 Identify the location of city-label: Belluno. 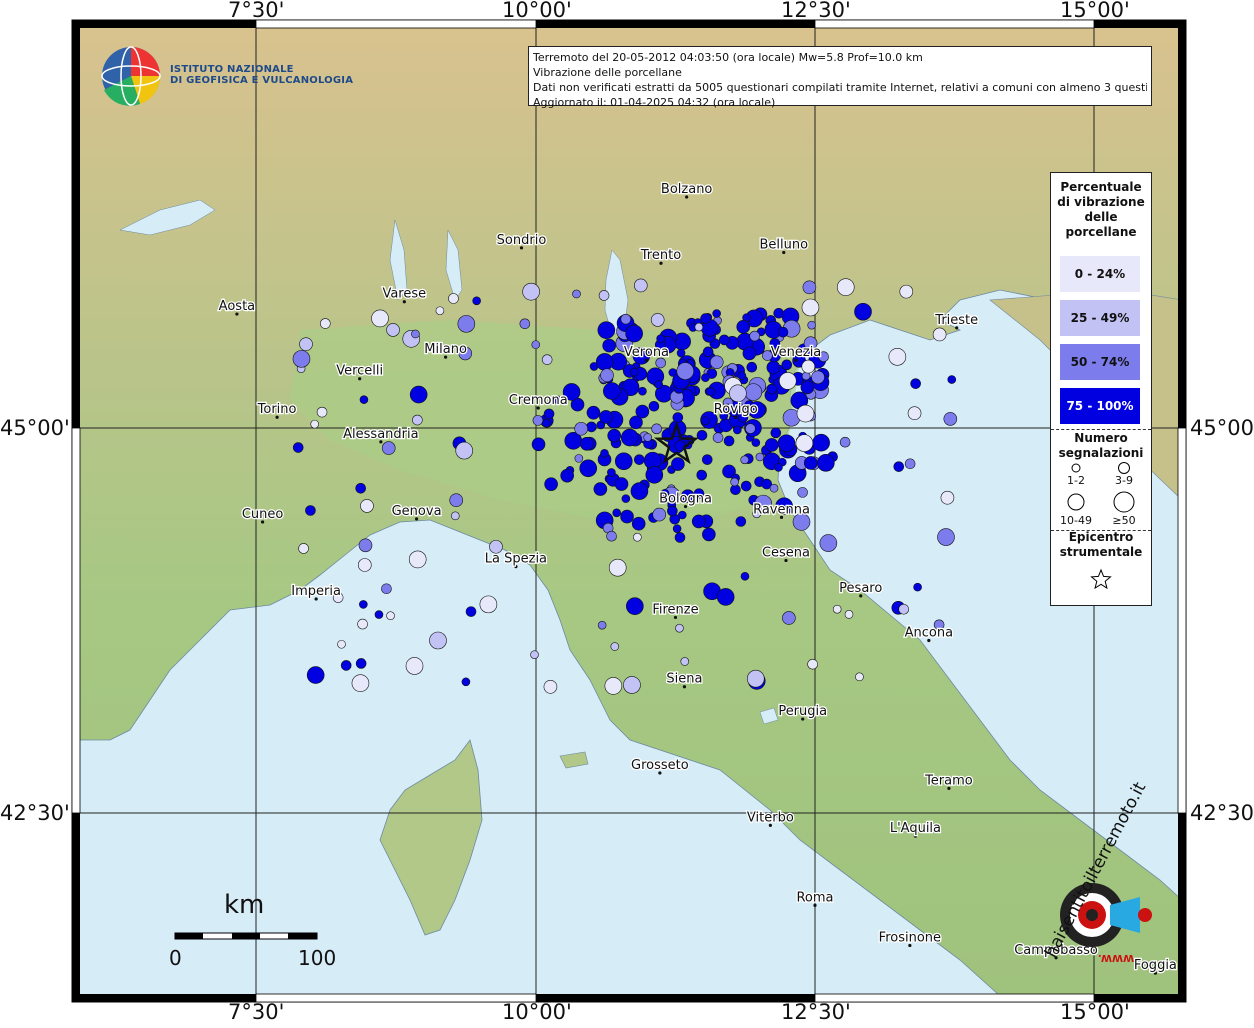
(783, 244).